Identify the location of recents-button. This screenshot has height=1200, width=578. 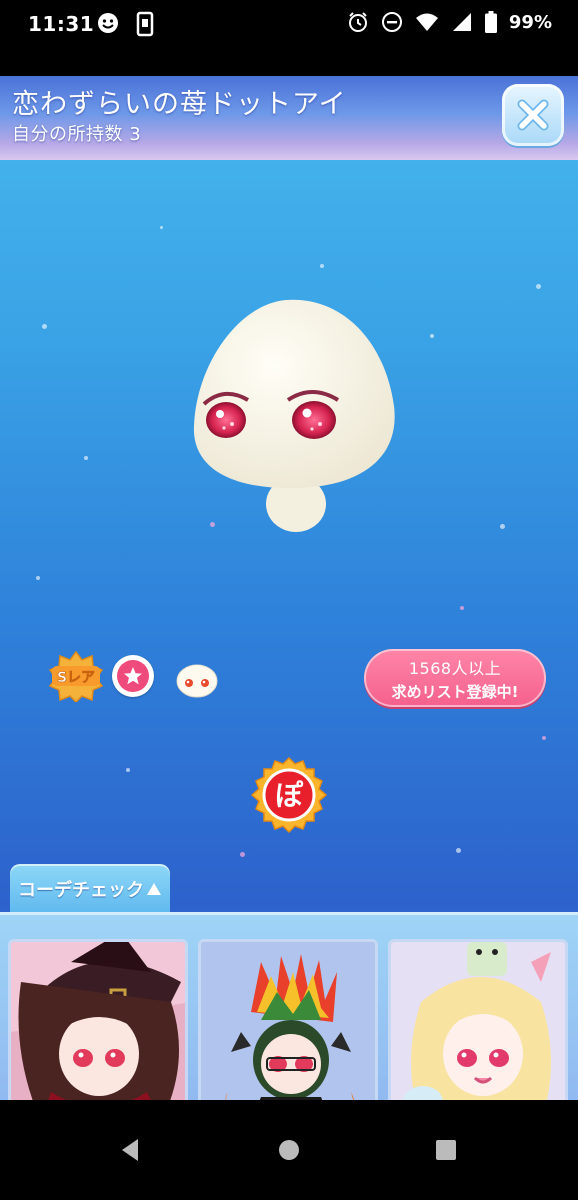
(446, 1150).